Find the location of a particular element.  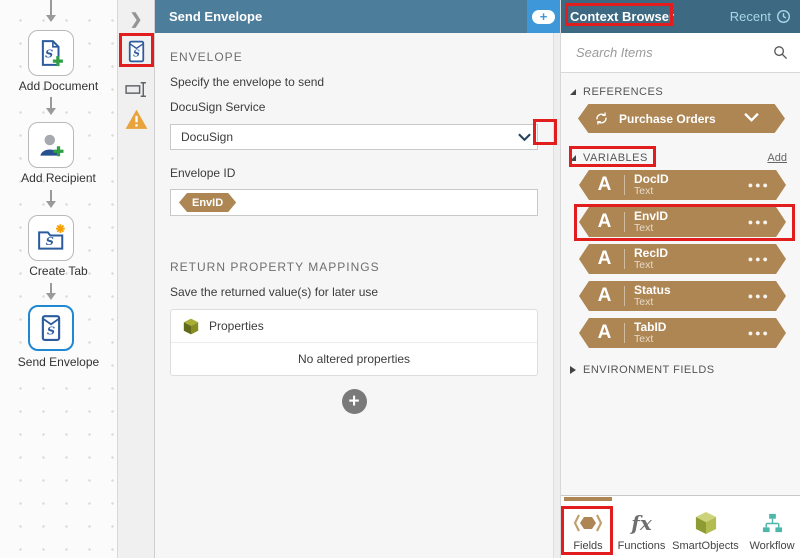

variable-name: EnvID is located at coordinates (651, 215).